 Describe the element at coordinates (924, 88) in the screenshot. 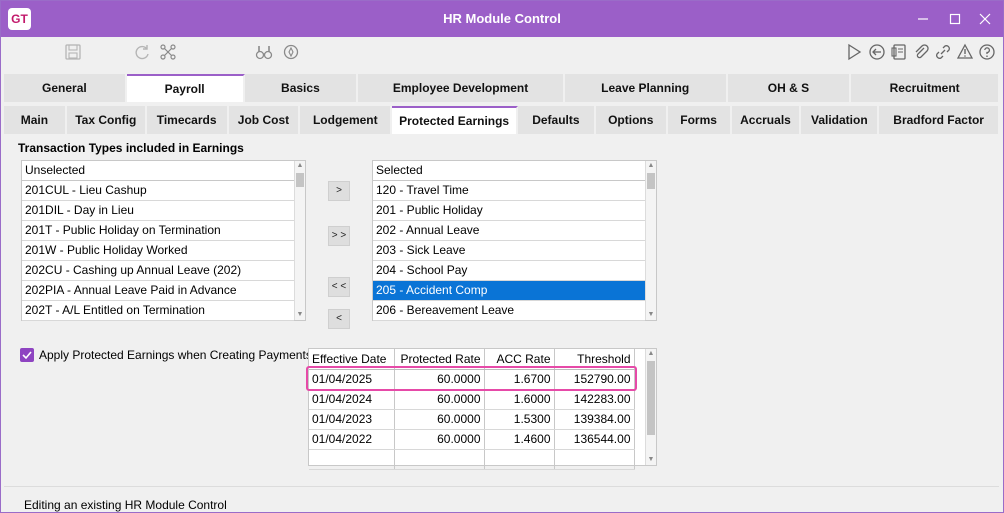

I see `tab-recruitment: Recruitment` at that location.